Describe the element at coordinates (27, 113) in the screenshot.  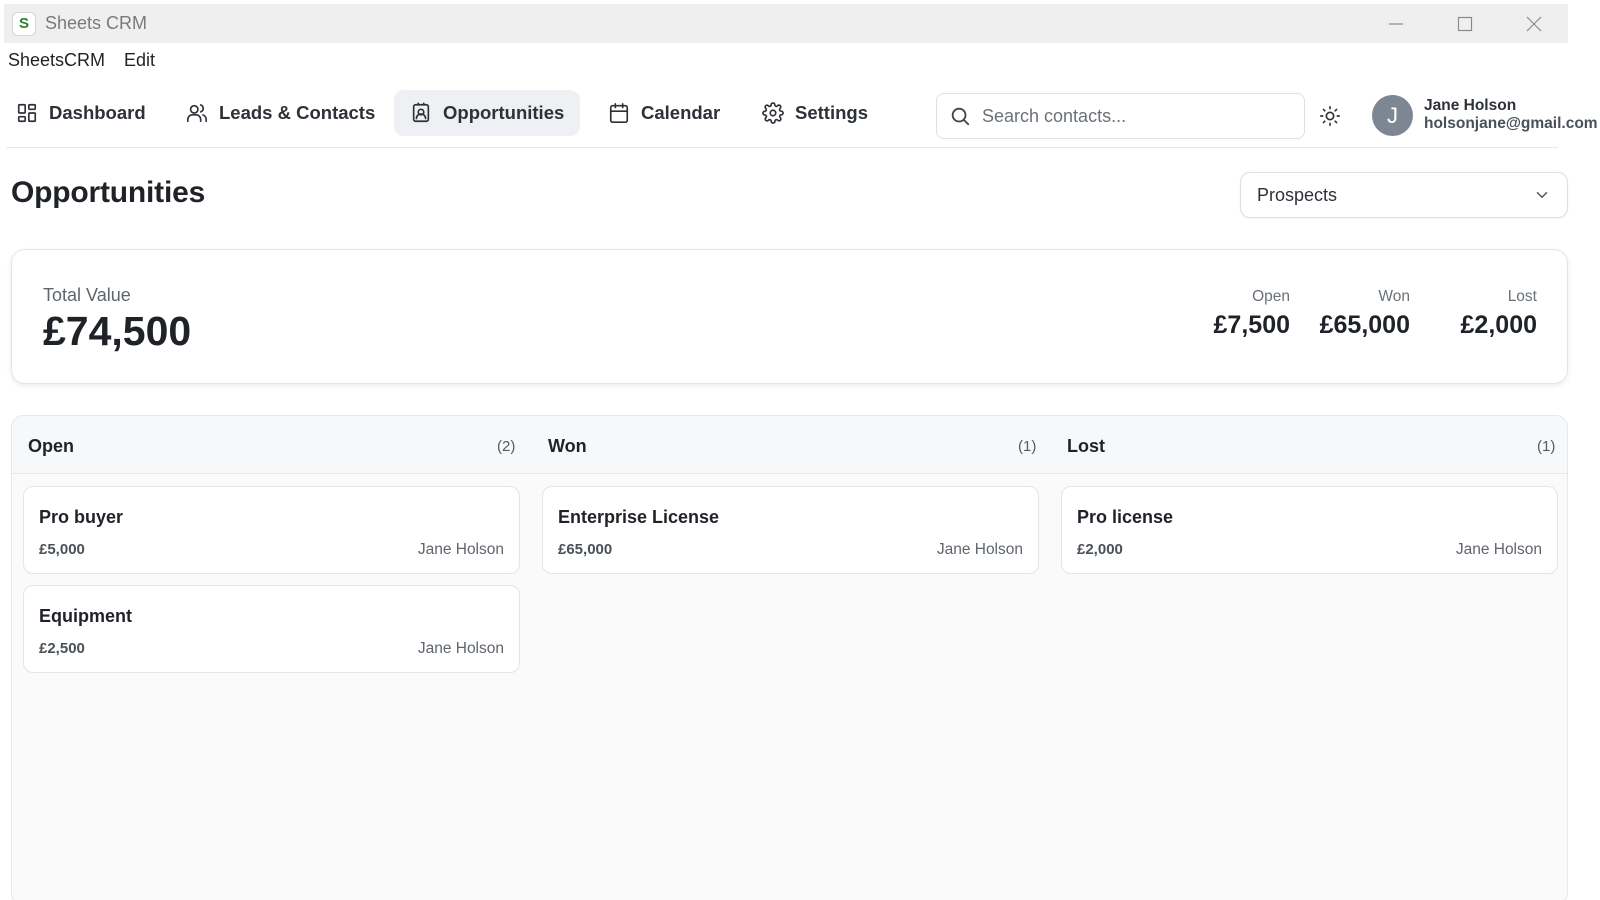
I see `dashboard-icon` at that location.